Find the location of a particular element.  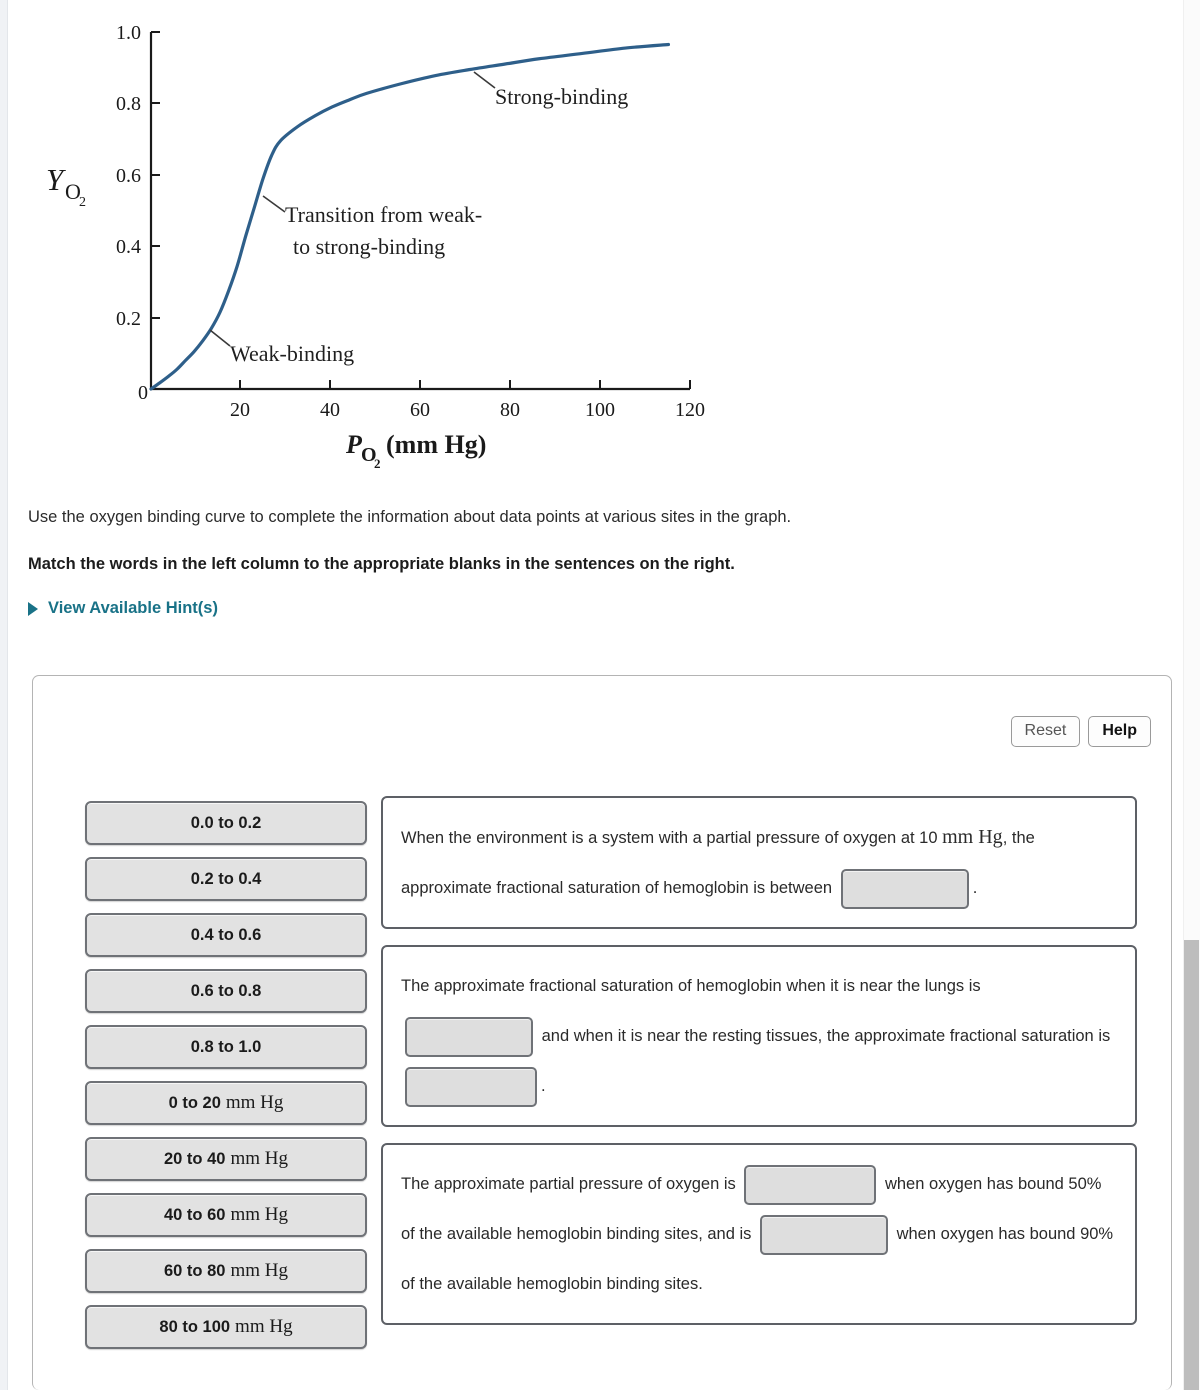

annotation-weak-binding: Weak-binding is located at coordinates (281, 347).